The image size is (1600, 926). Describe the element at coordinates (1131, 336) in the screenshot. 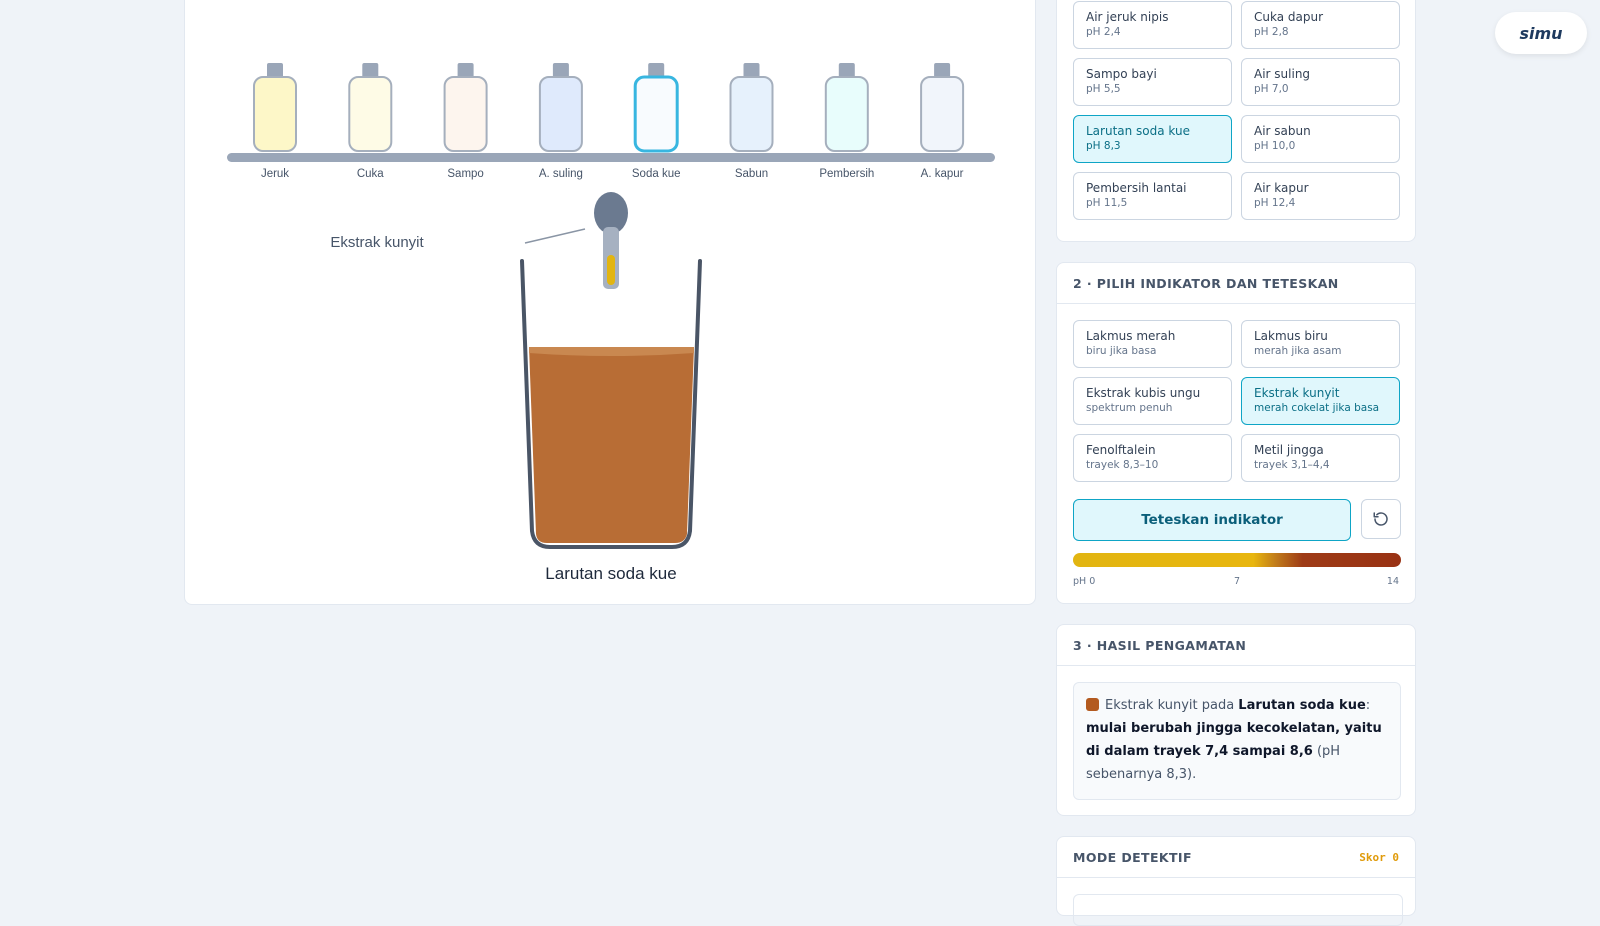

I see `indicator-name: Lakmus merah` at that location.